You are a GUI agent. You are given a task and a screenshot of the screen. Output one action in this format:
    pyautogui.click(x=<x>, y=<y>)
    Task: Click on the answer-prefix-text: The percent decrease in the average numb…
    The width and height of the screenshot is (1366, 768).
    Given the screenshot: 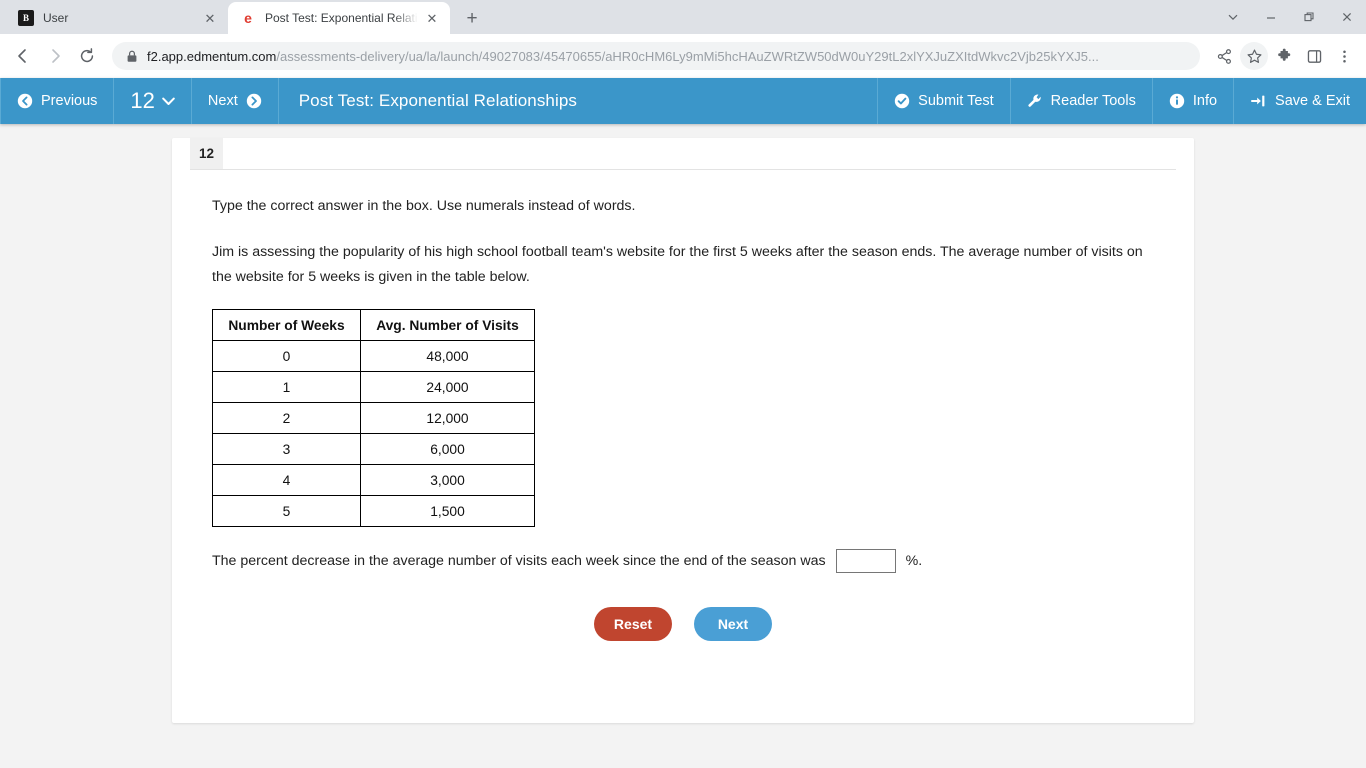 What is the action you would take?
    pyautogui.click(x=519, y=561)
    